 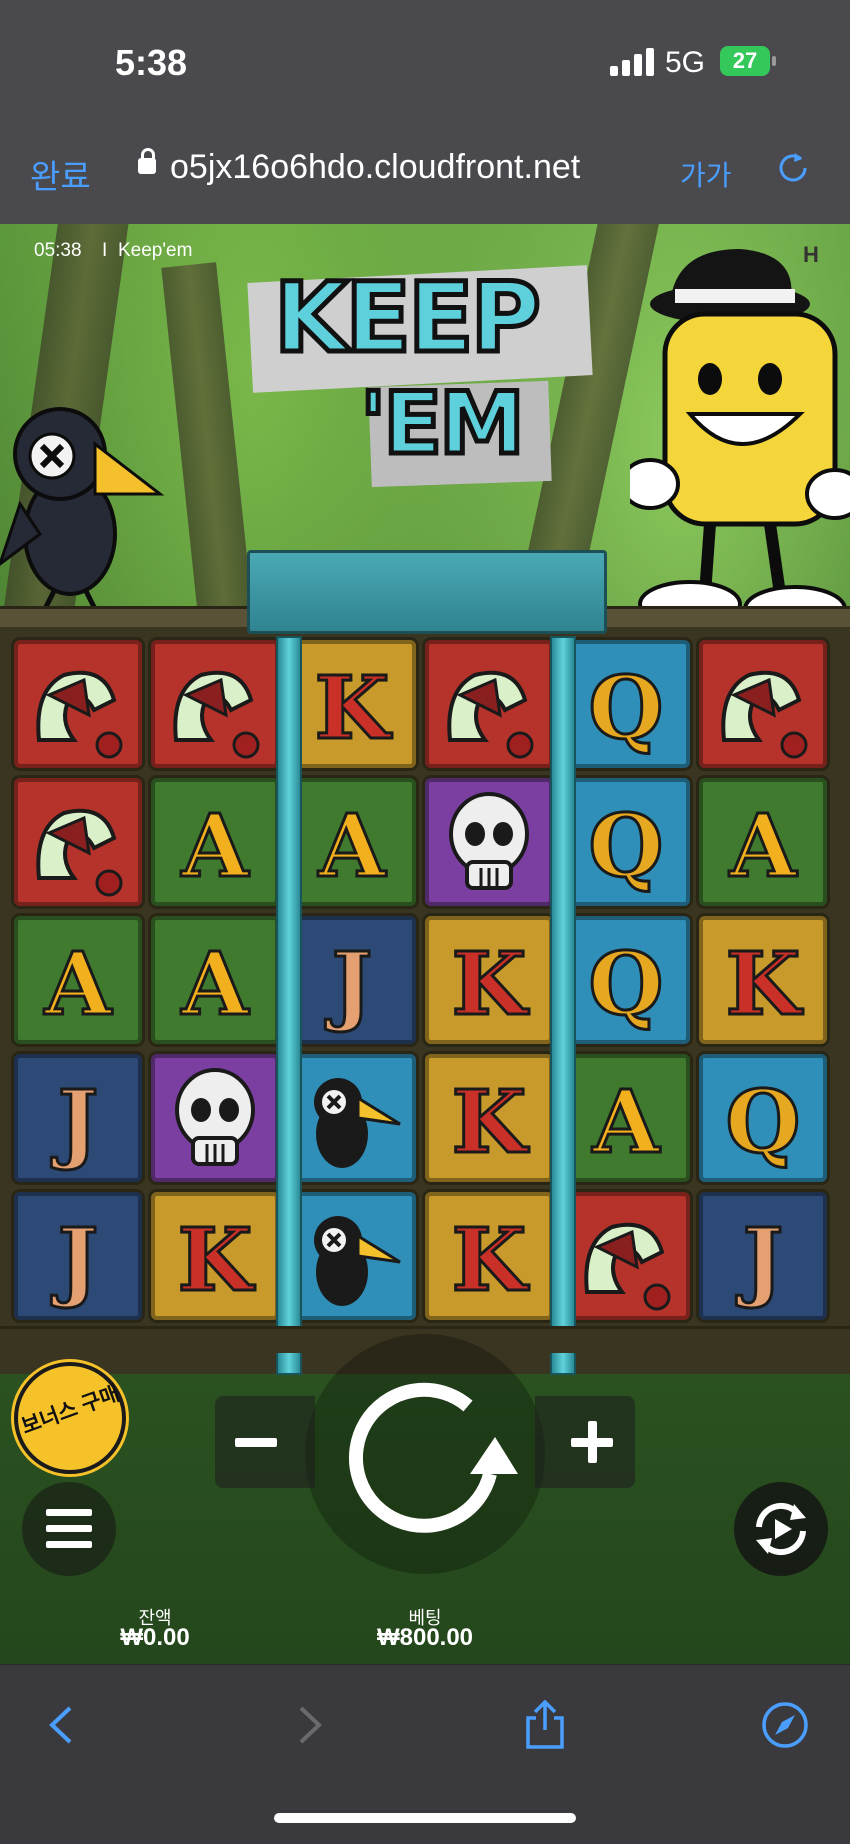 I want to click on game-clock: 05:38, so click(x=58, y=250).